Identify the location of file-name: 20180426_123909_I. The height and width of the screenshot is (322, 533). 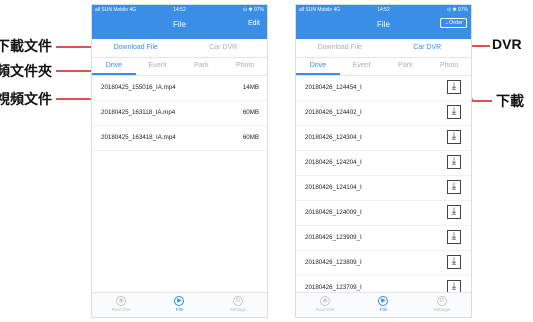
(333, 237).